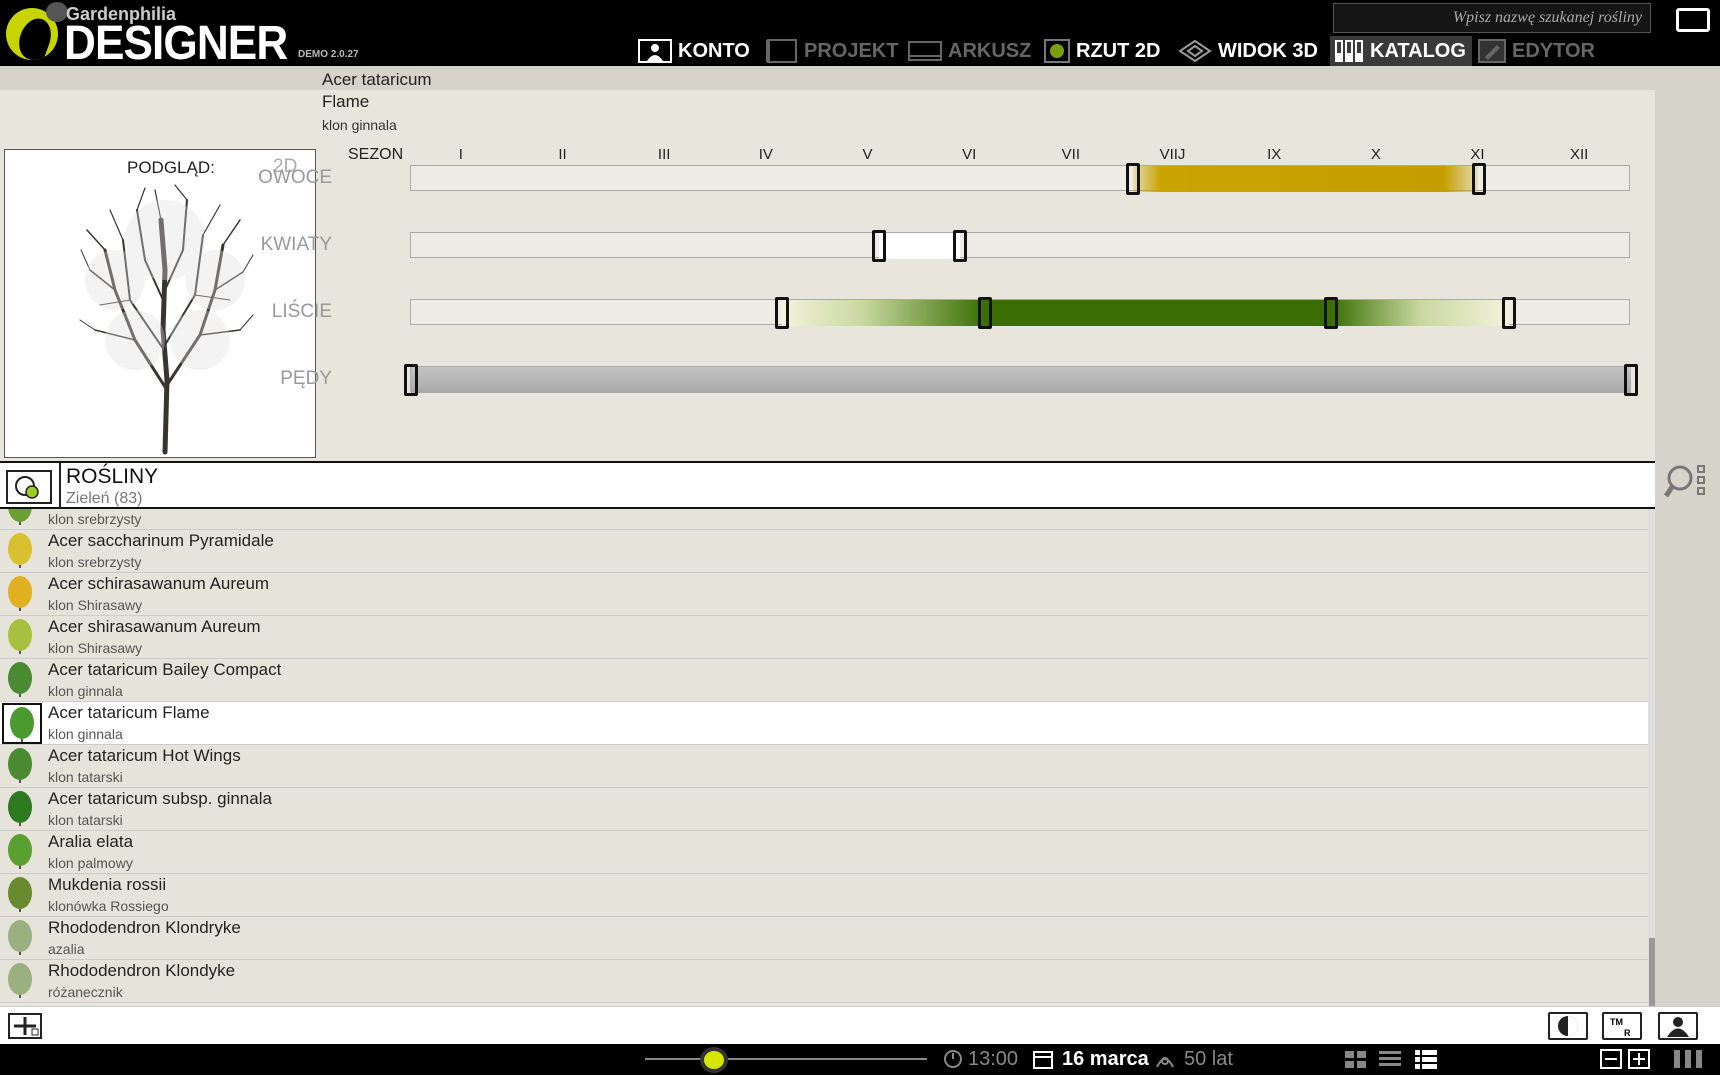 The image size is (1720, 1075). I want to click on clock-icon, so click(953, 1059).